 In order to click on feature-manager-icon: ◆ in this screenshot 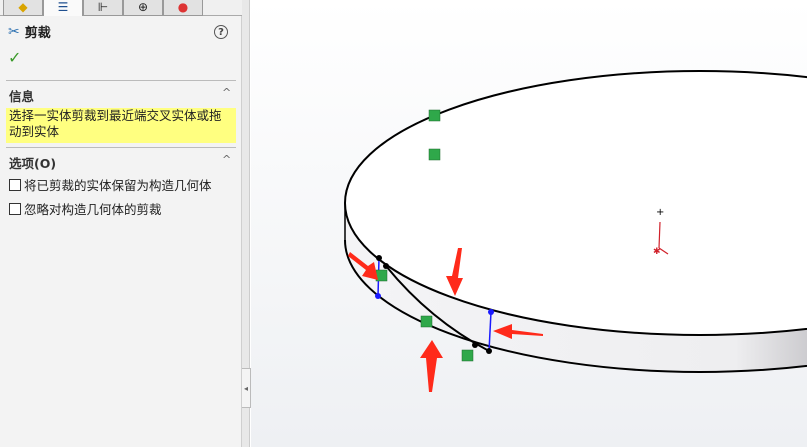, I will do `click(23, 7)`.